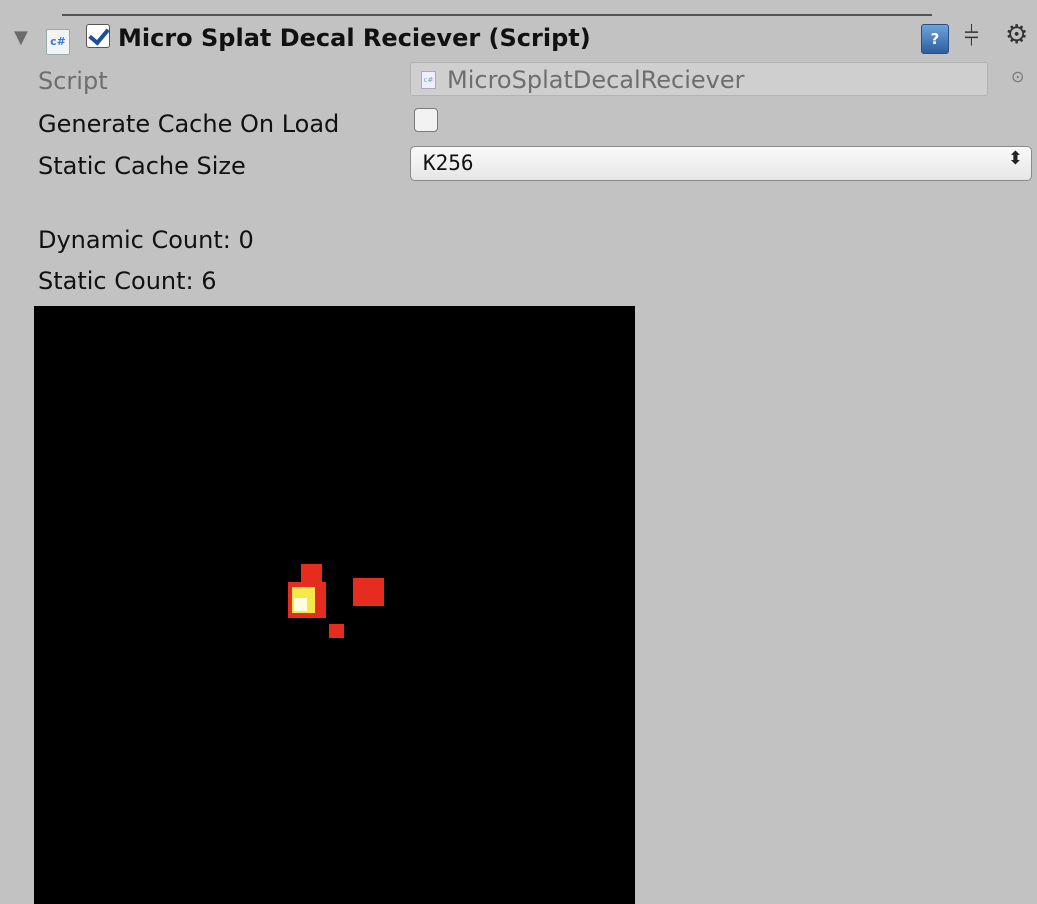  I want to click on static-cache-size-dropdown: K256 ⬍, so click(721, 163).